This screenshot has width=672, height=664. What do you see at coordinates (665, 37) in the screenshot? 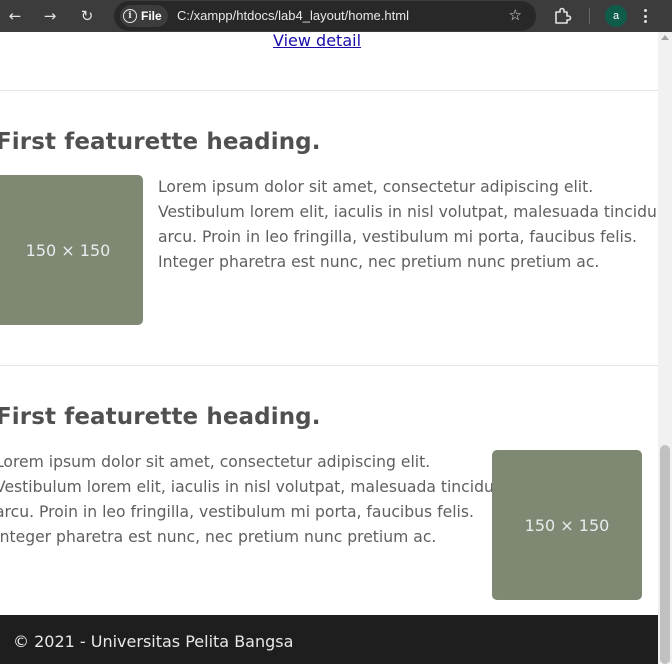
I see `scroll-up-arrow-icon` at bounding box center [665, 37].